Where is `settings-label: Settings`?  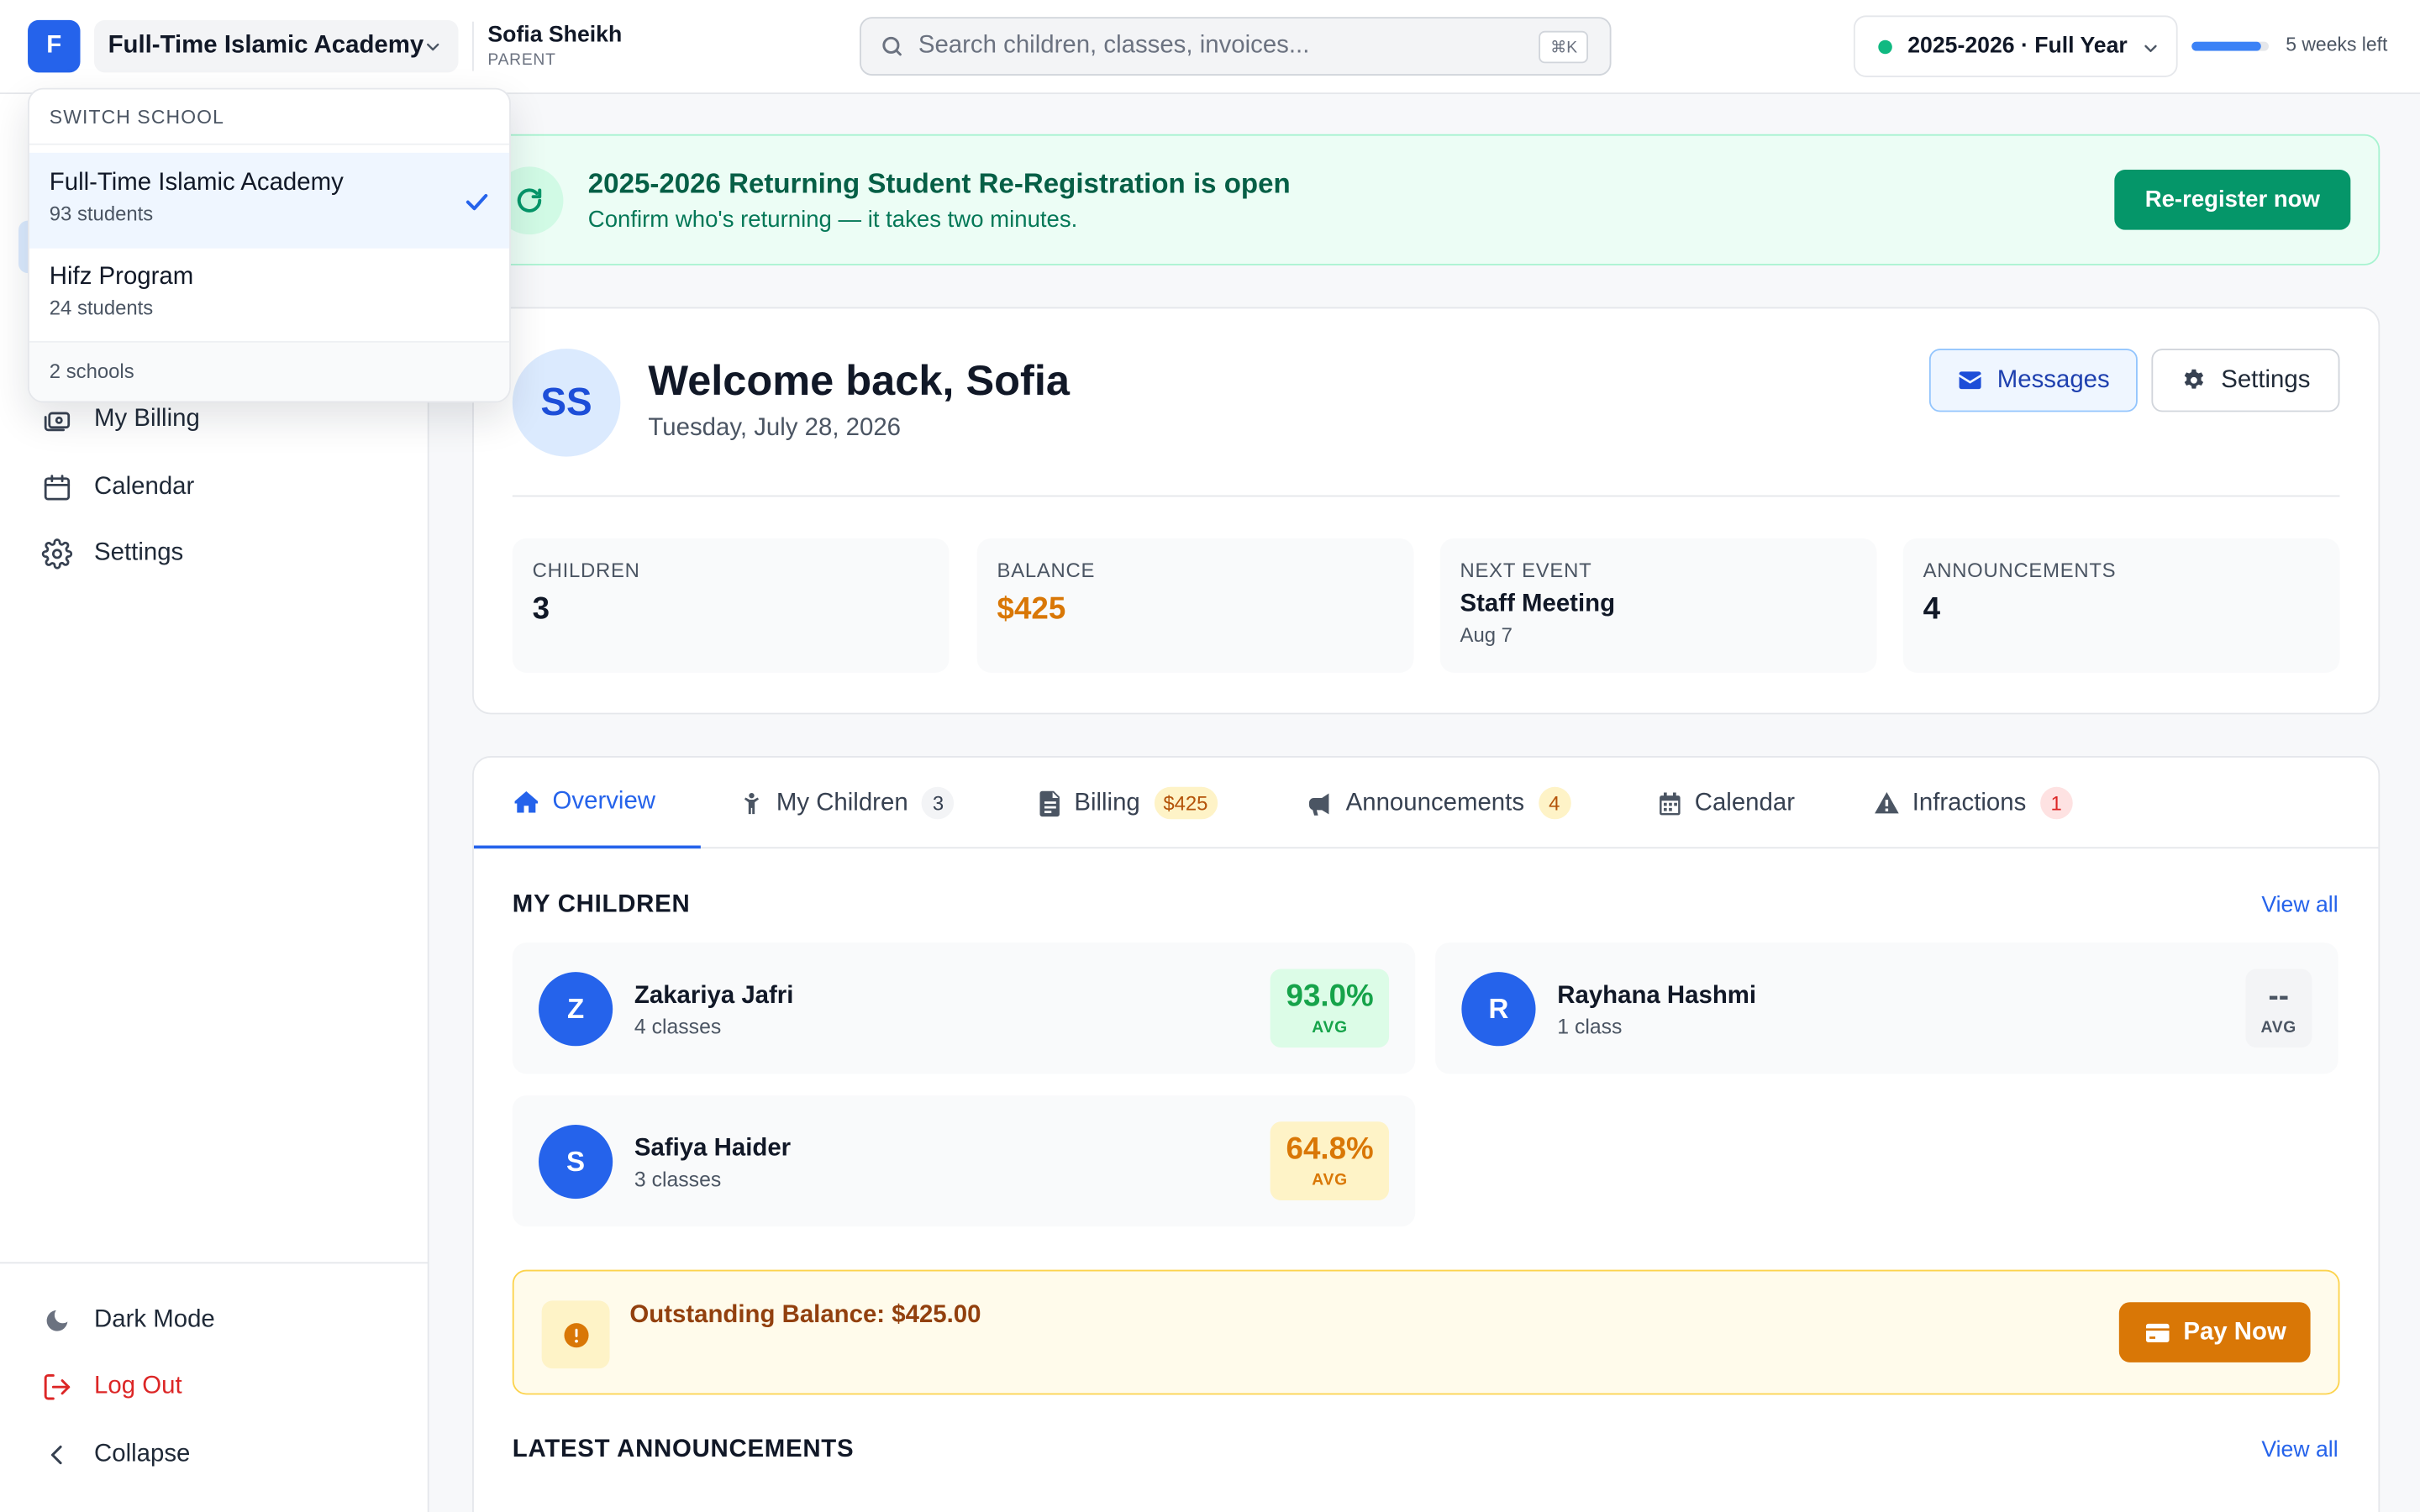 settings-label: Settings is located at coordinates (2266, 379).